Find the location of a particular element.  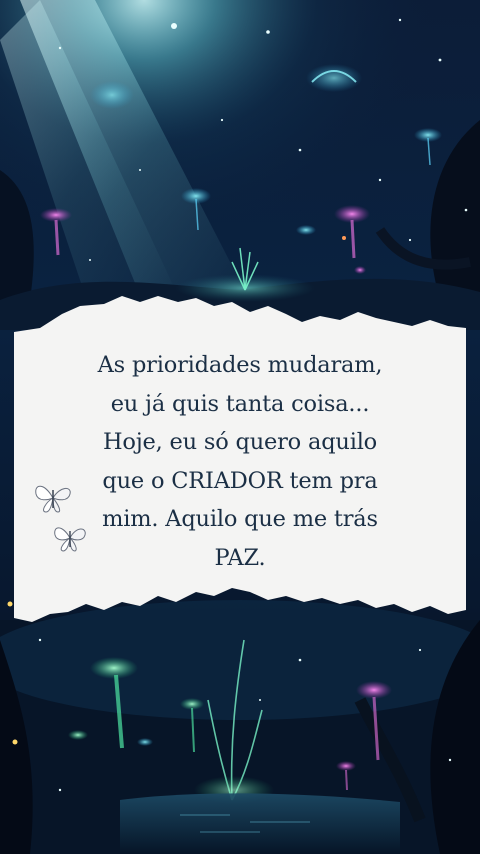

quote-line: PAZ. is located at coordinates (240, 557).